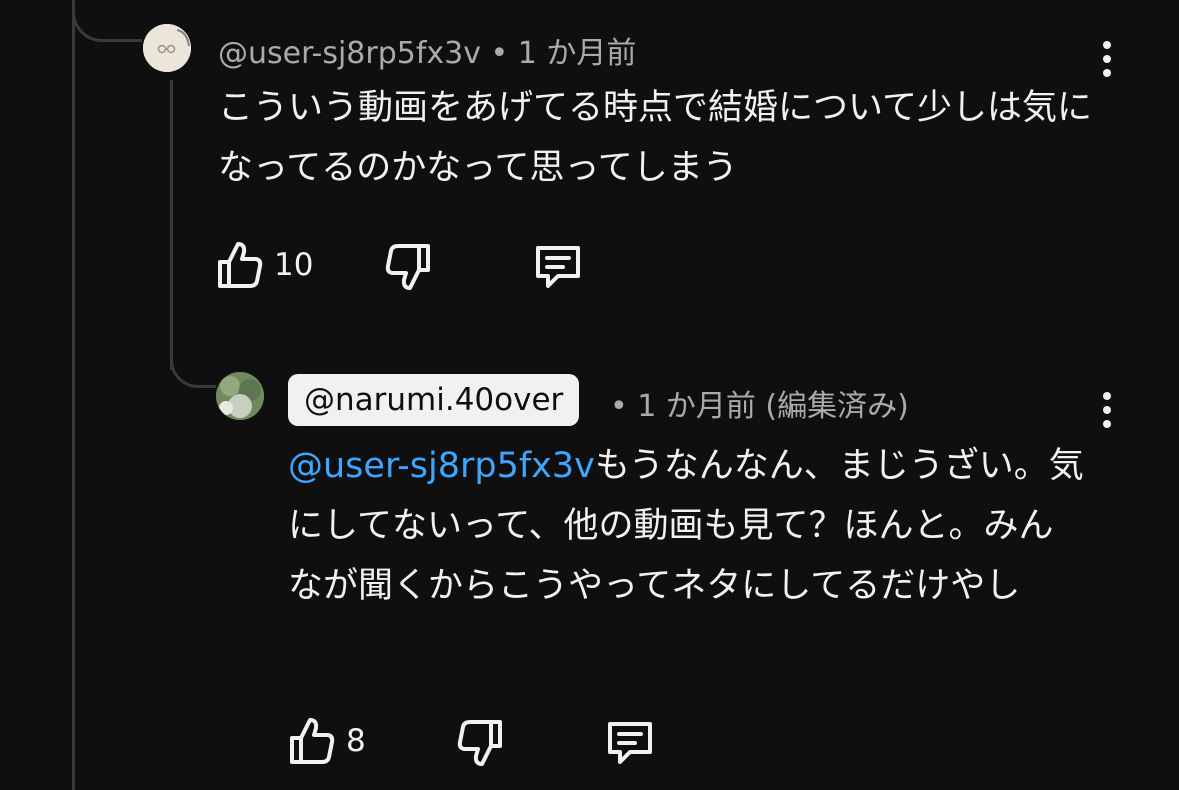 Image resolution: width=1179 pixels, height=790 pixels. I want to click on reply-author-chip: @narumi.40over, so click(434, 400).